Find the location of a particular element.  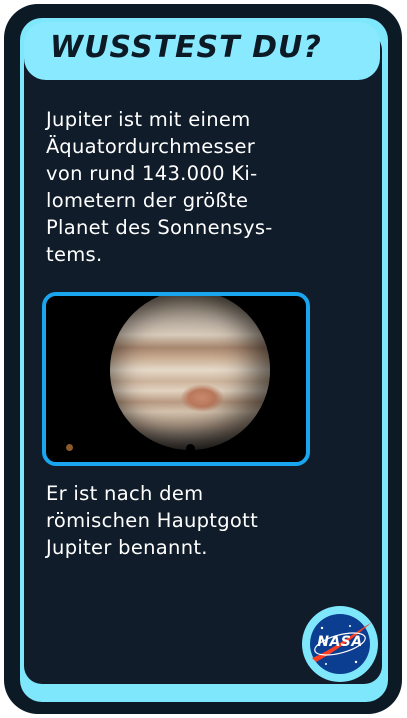

moon-dot is located at coordinates (69, 447).